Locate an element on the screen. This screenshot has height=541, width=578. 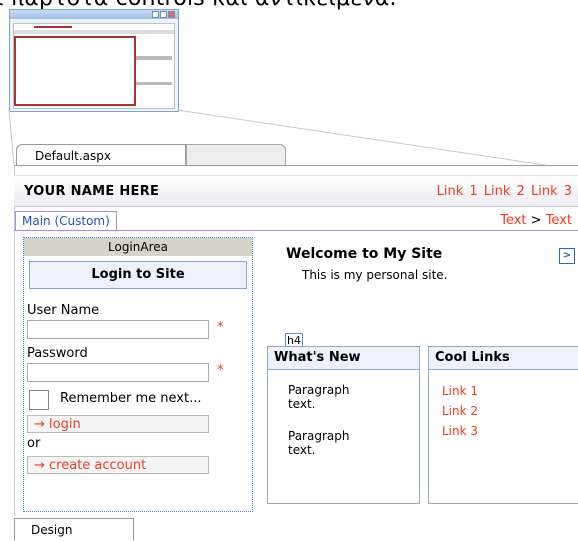
username-input is located at coordinates (118, 329).